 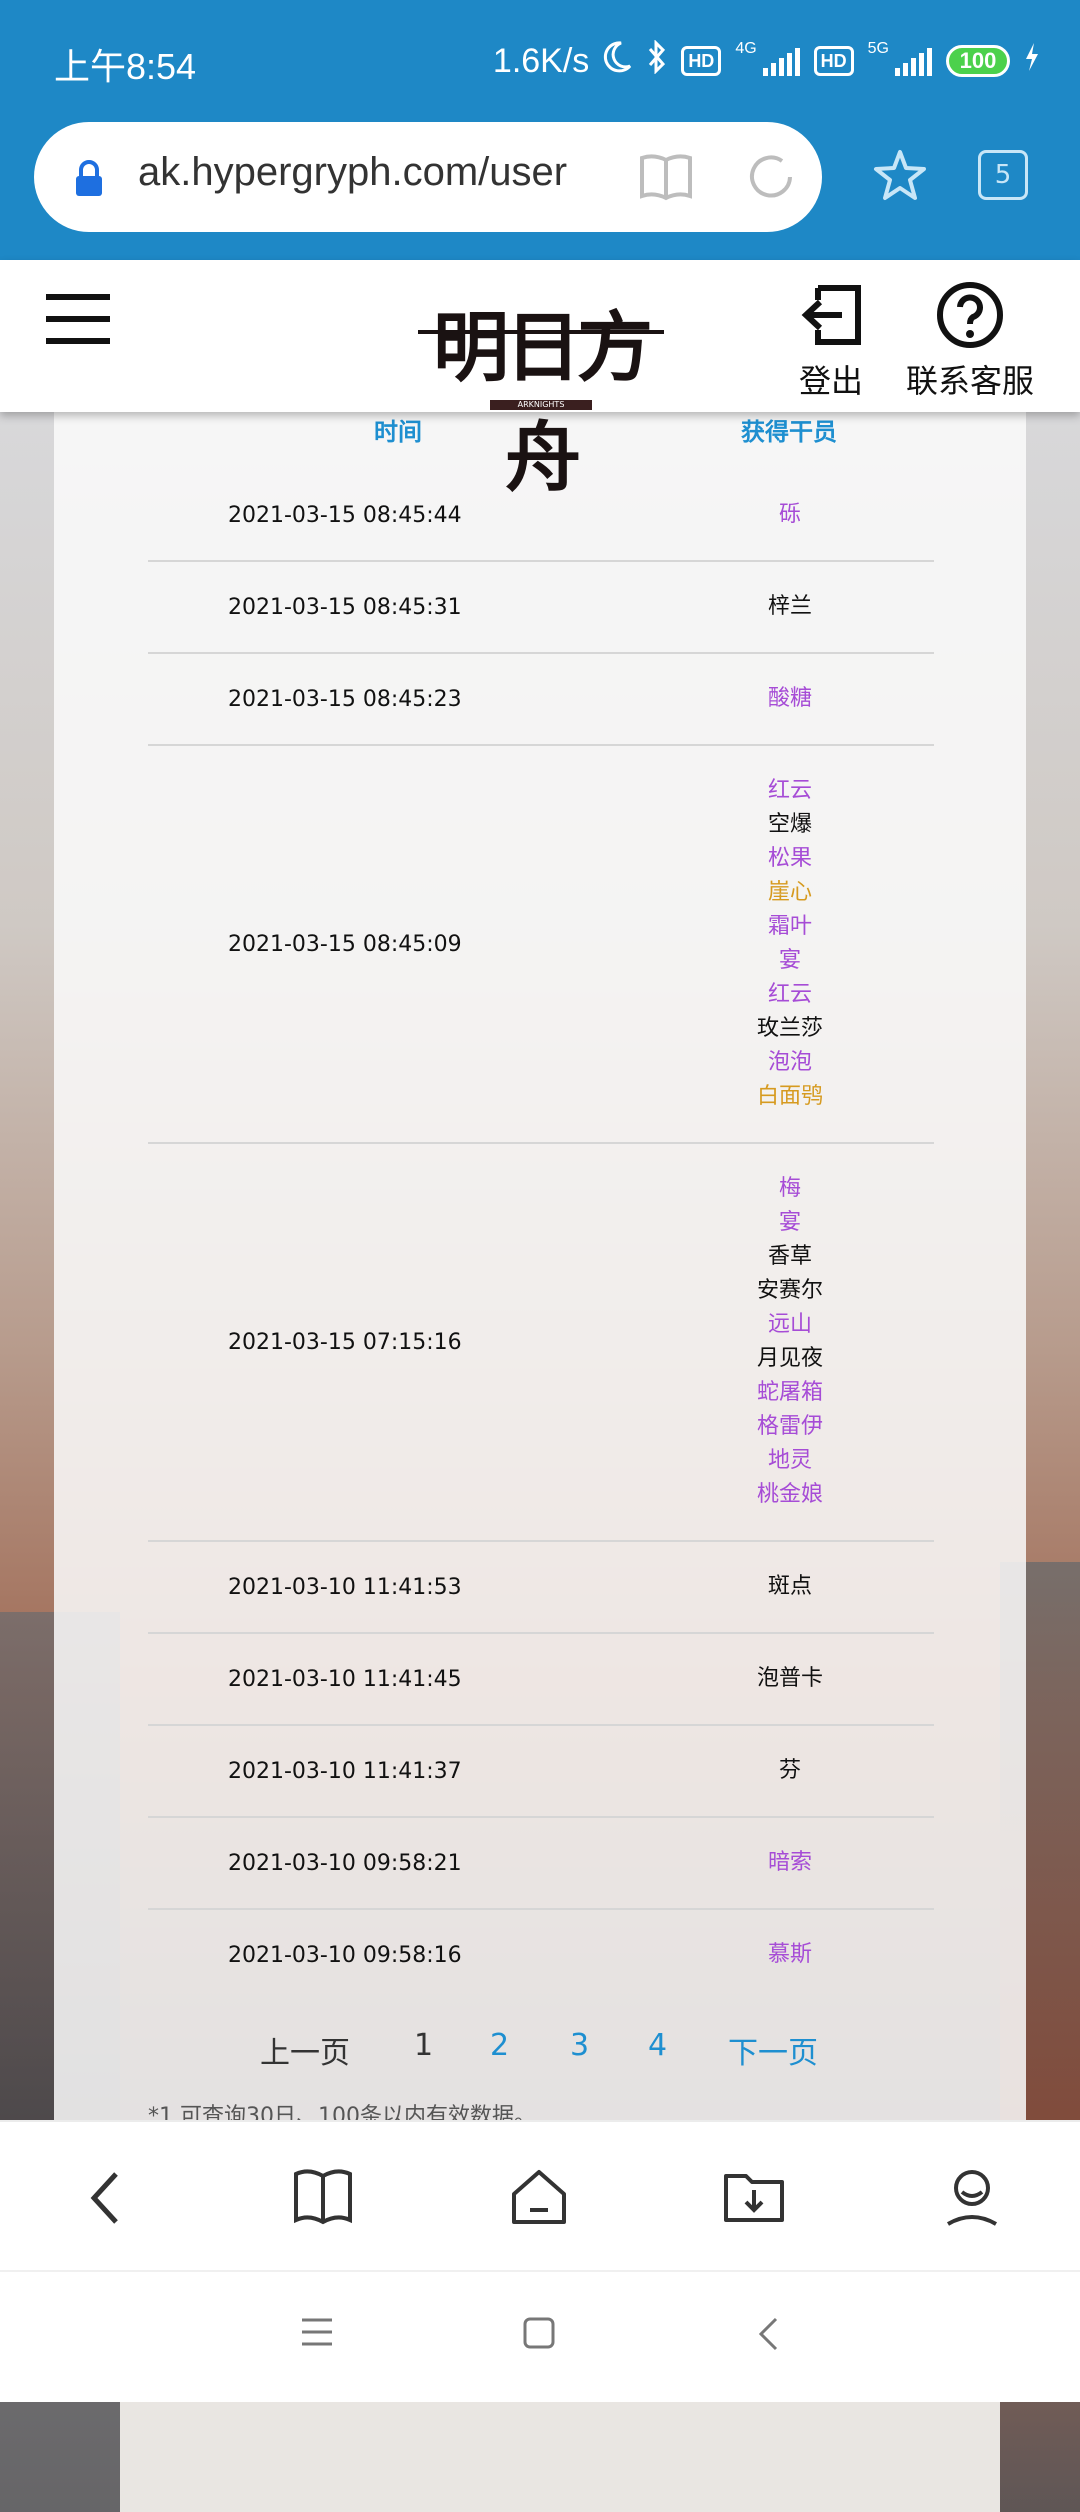 I want to click on record-time: 2021-03-10 11:41:45, so click(x=345, y=1679).